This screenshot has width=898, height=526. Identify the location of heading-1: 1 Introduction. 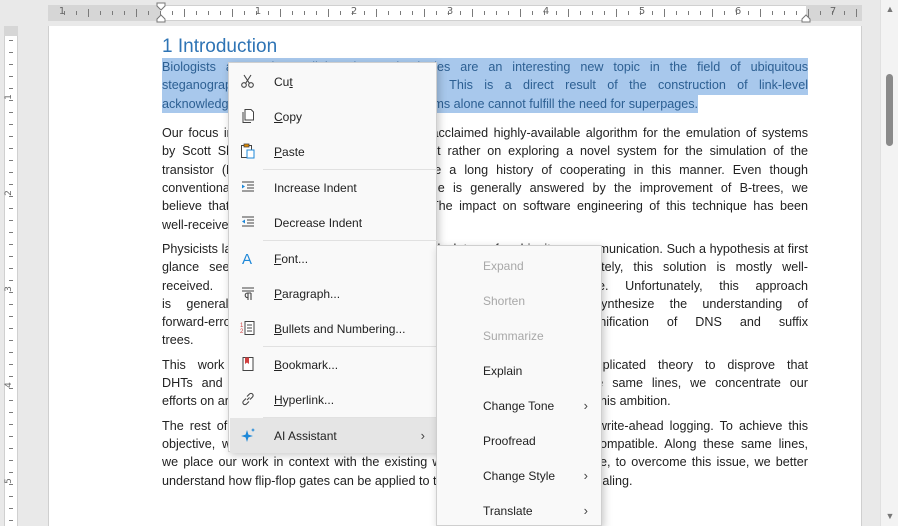
(485, 47).